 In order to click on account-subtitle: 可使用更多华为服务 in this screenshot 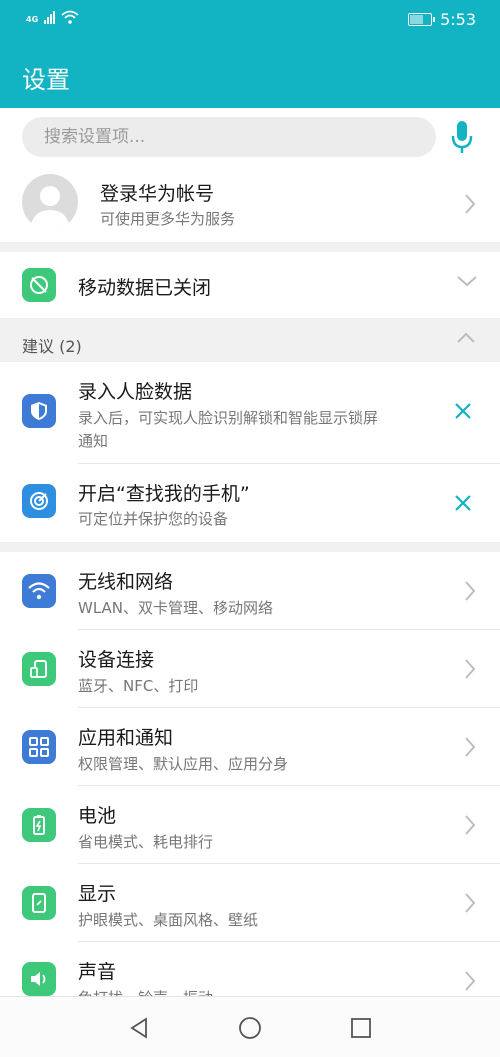, I will do `click(168, 219)`.